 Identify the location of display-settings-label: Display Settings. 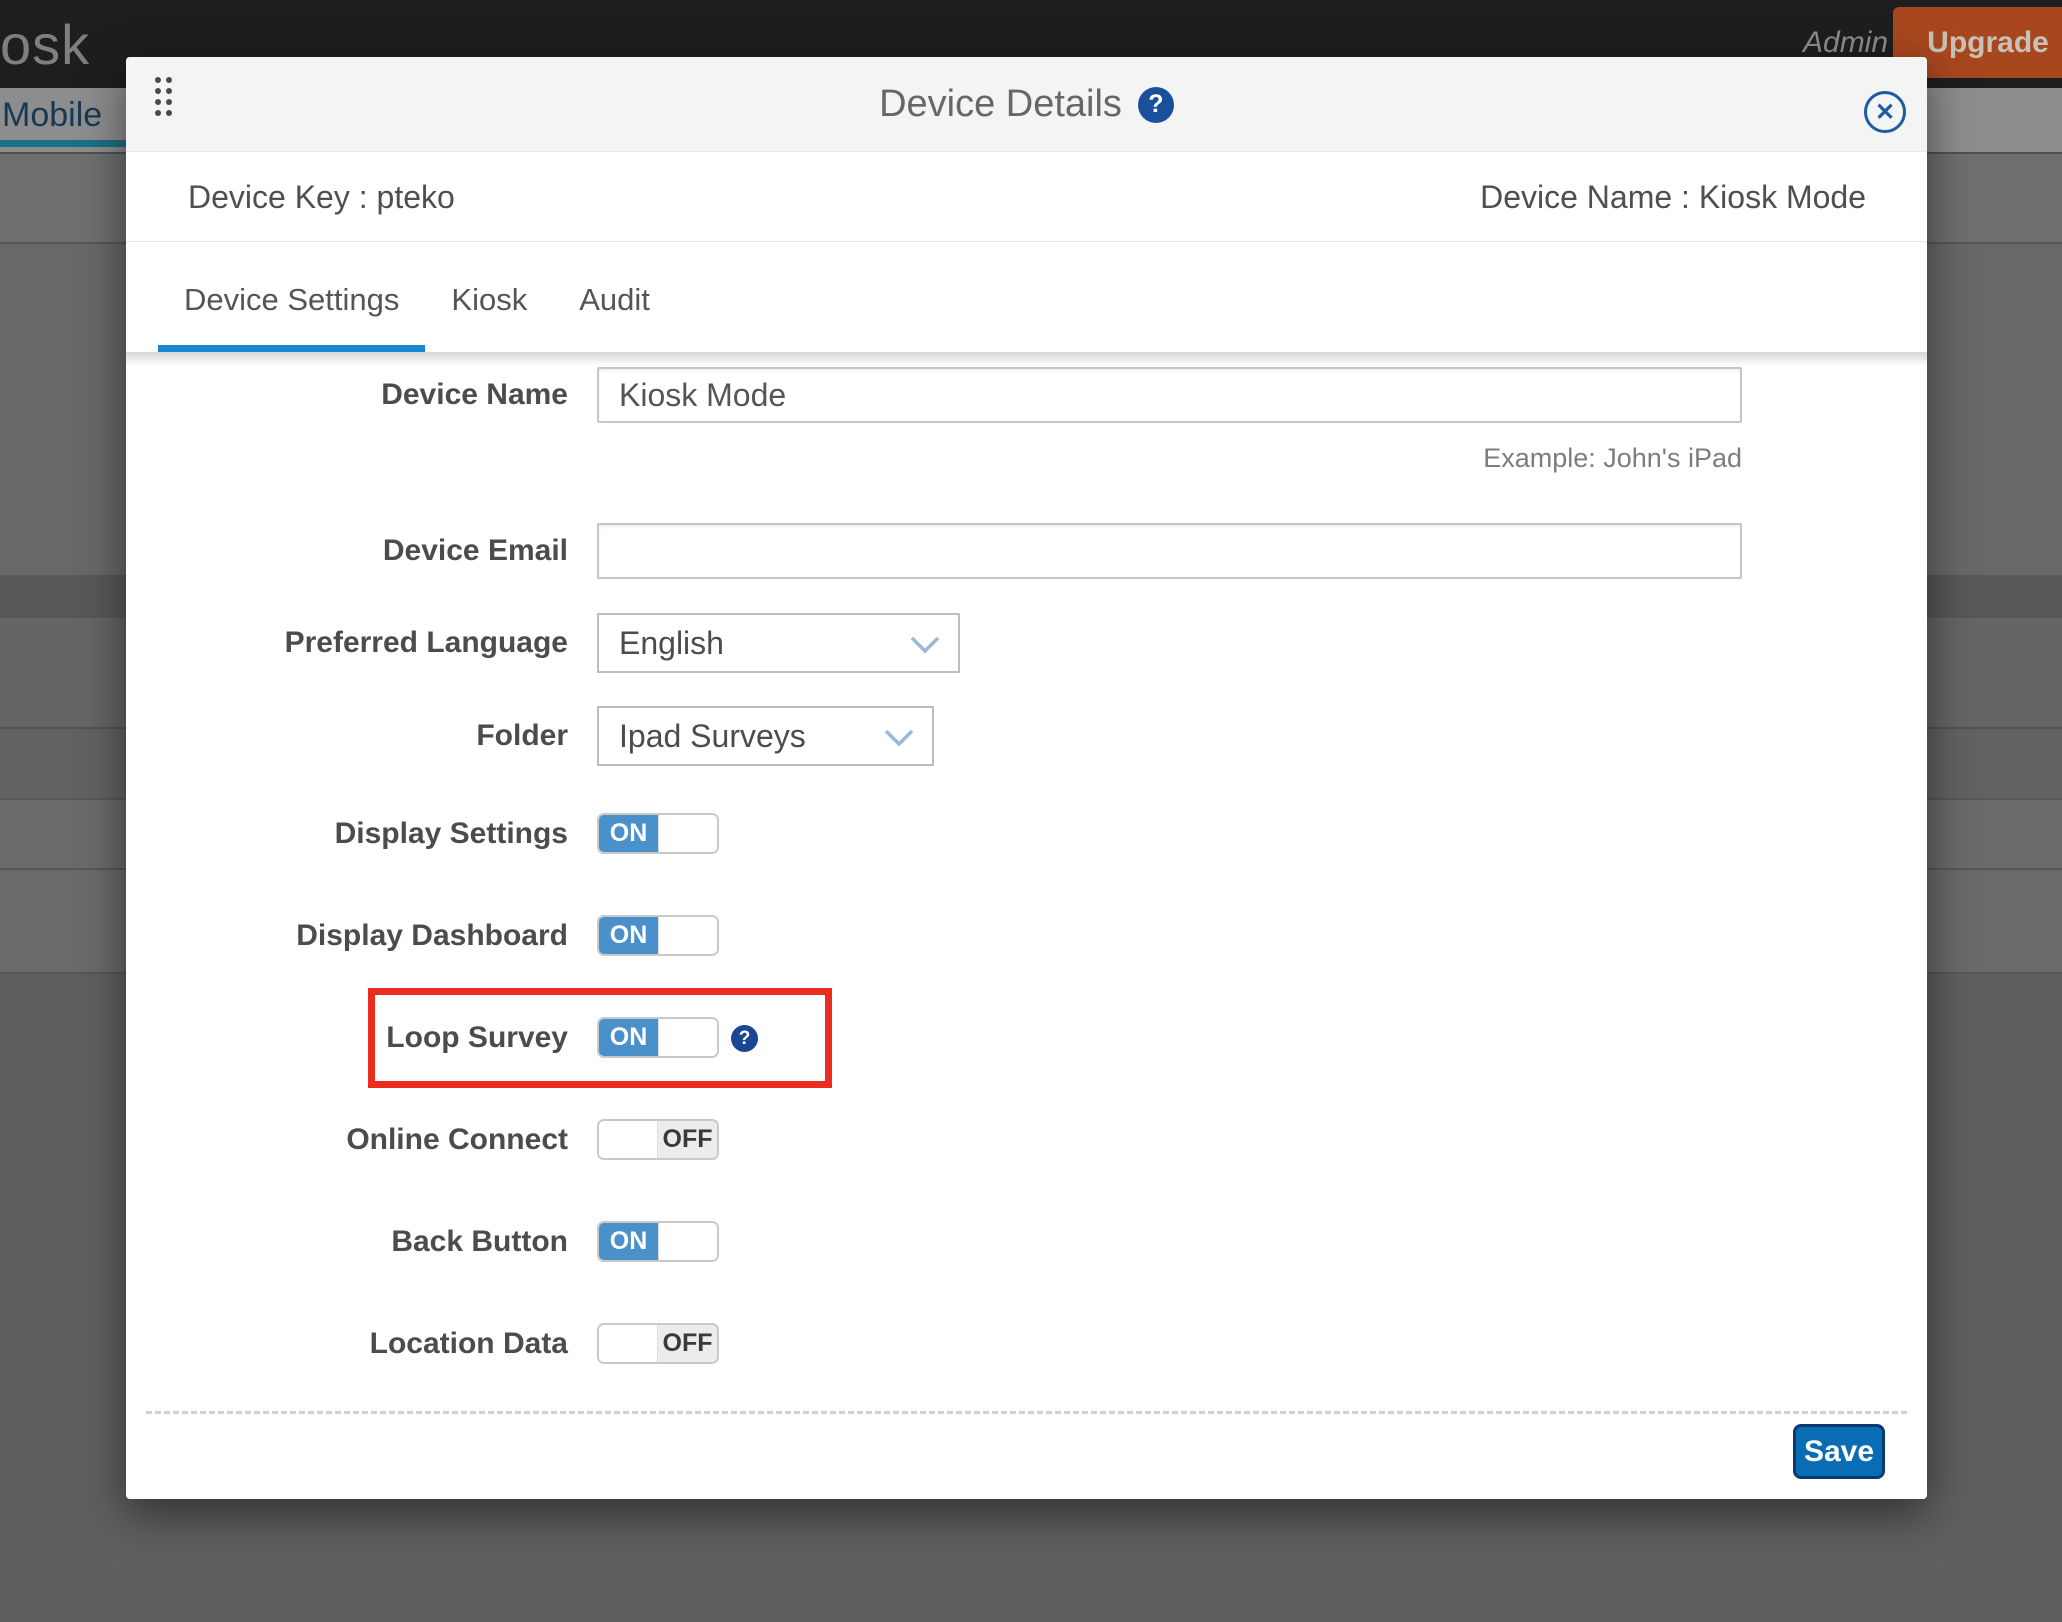
(451, 833).